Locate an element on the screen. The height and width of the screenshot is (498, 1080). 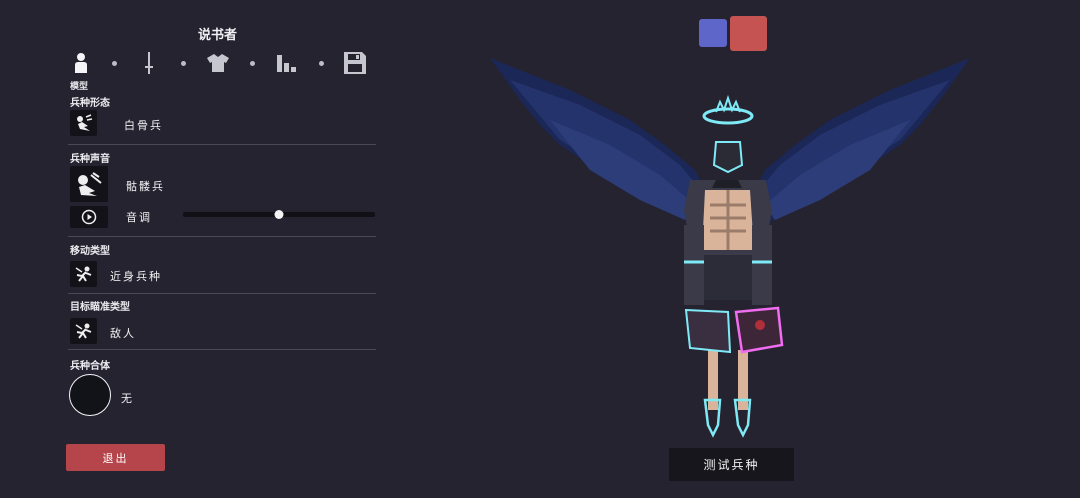
test-unit-button: 测试兵种 is located at coordinates (731, 464).